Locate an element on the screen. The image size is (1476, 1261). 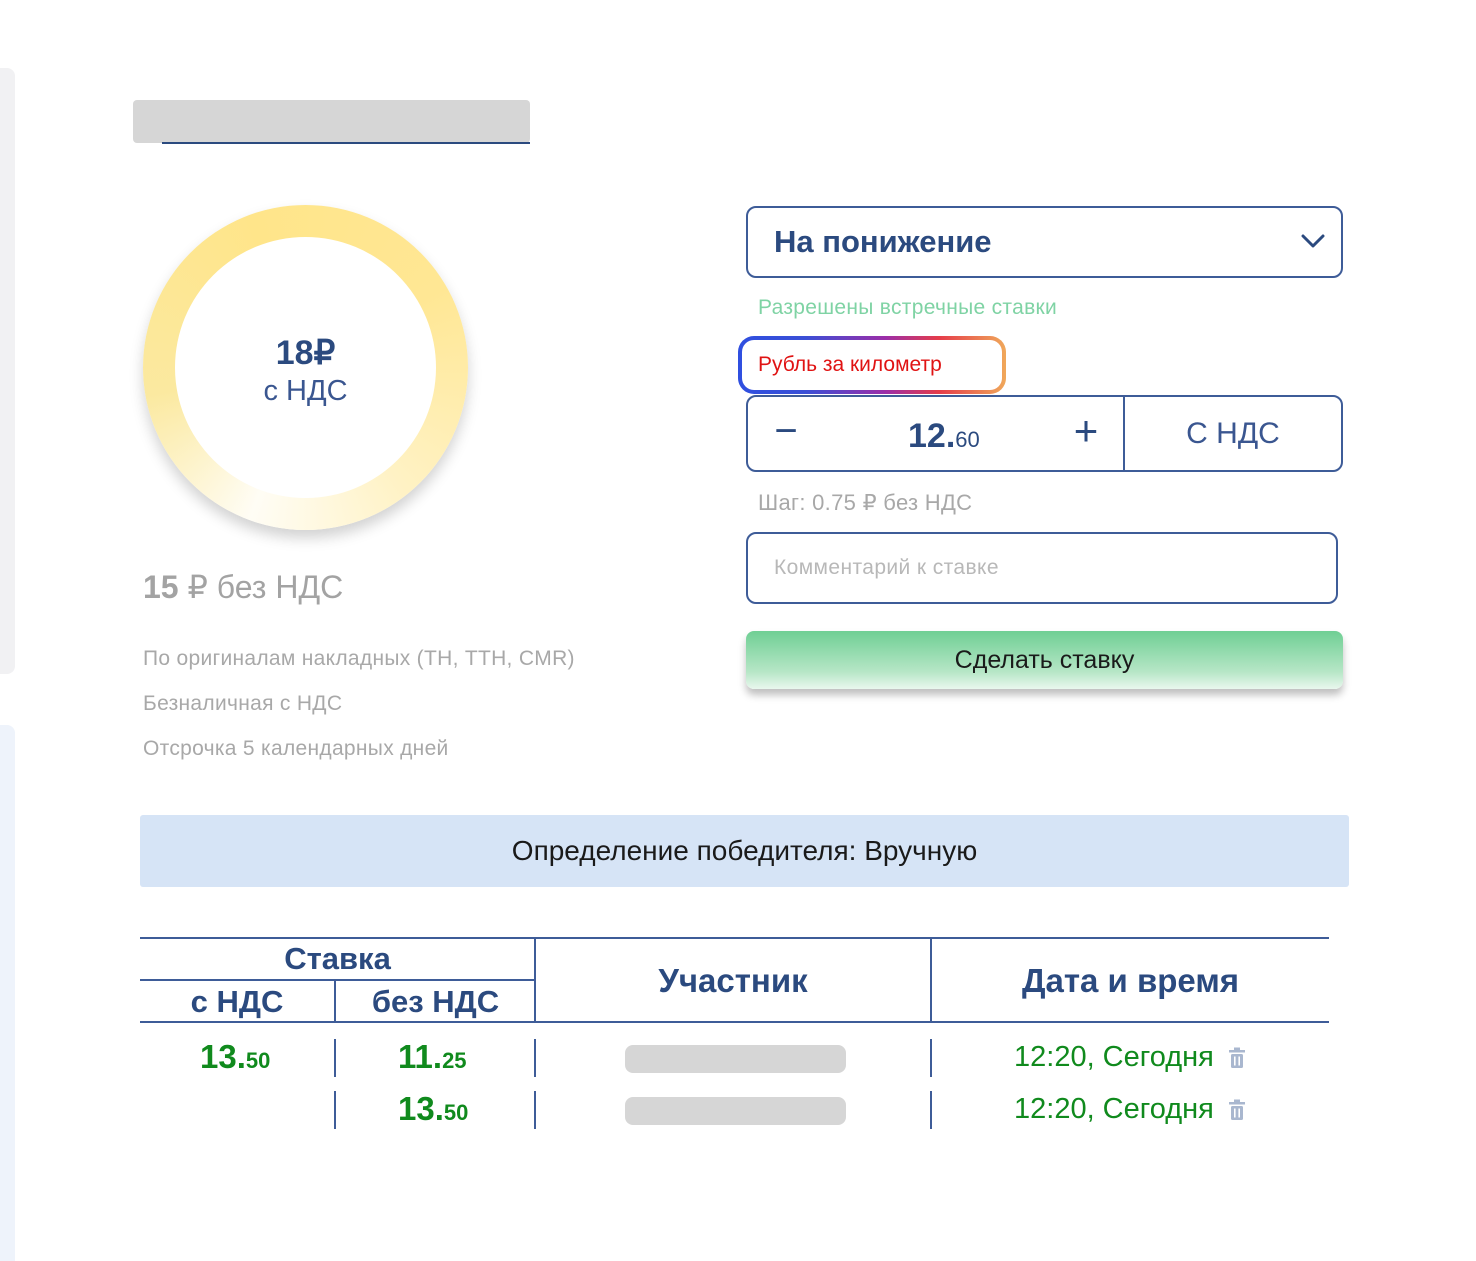
left-panel-edge-bottom is located at coordinates (7, 993).